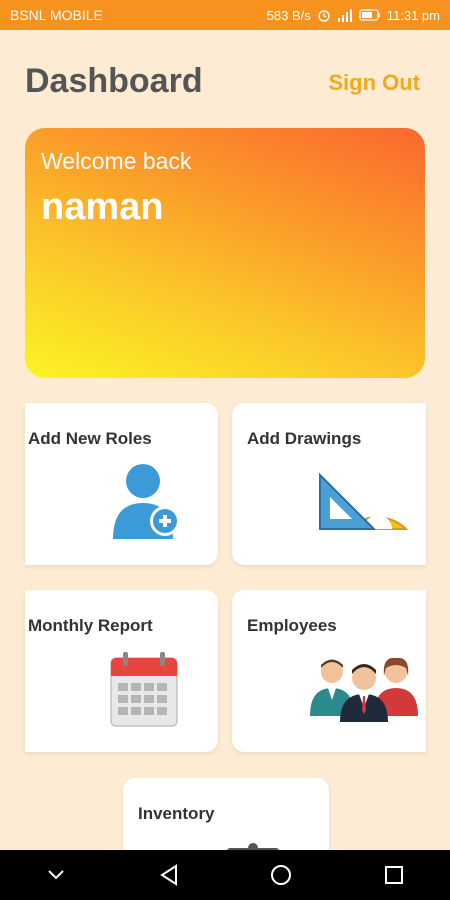 The image size is (450, 900). Describe the element at coordinates (304, 438) in the screenshot. I see `tile-label: Add Drawings` at that location.